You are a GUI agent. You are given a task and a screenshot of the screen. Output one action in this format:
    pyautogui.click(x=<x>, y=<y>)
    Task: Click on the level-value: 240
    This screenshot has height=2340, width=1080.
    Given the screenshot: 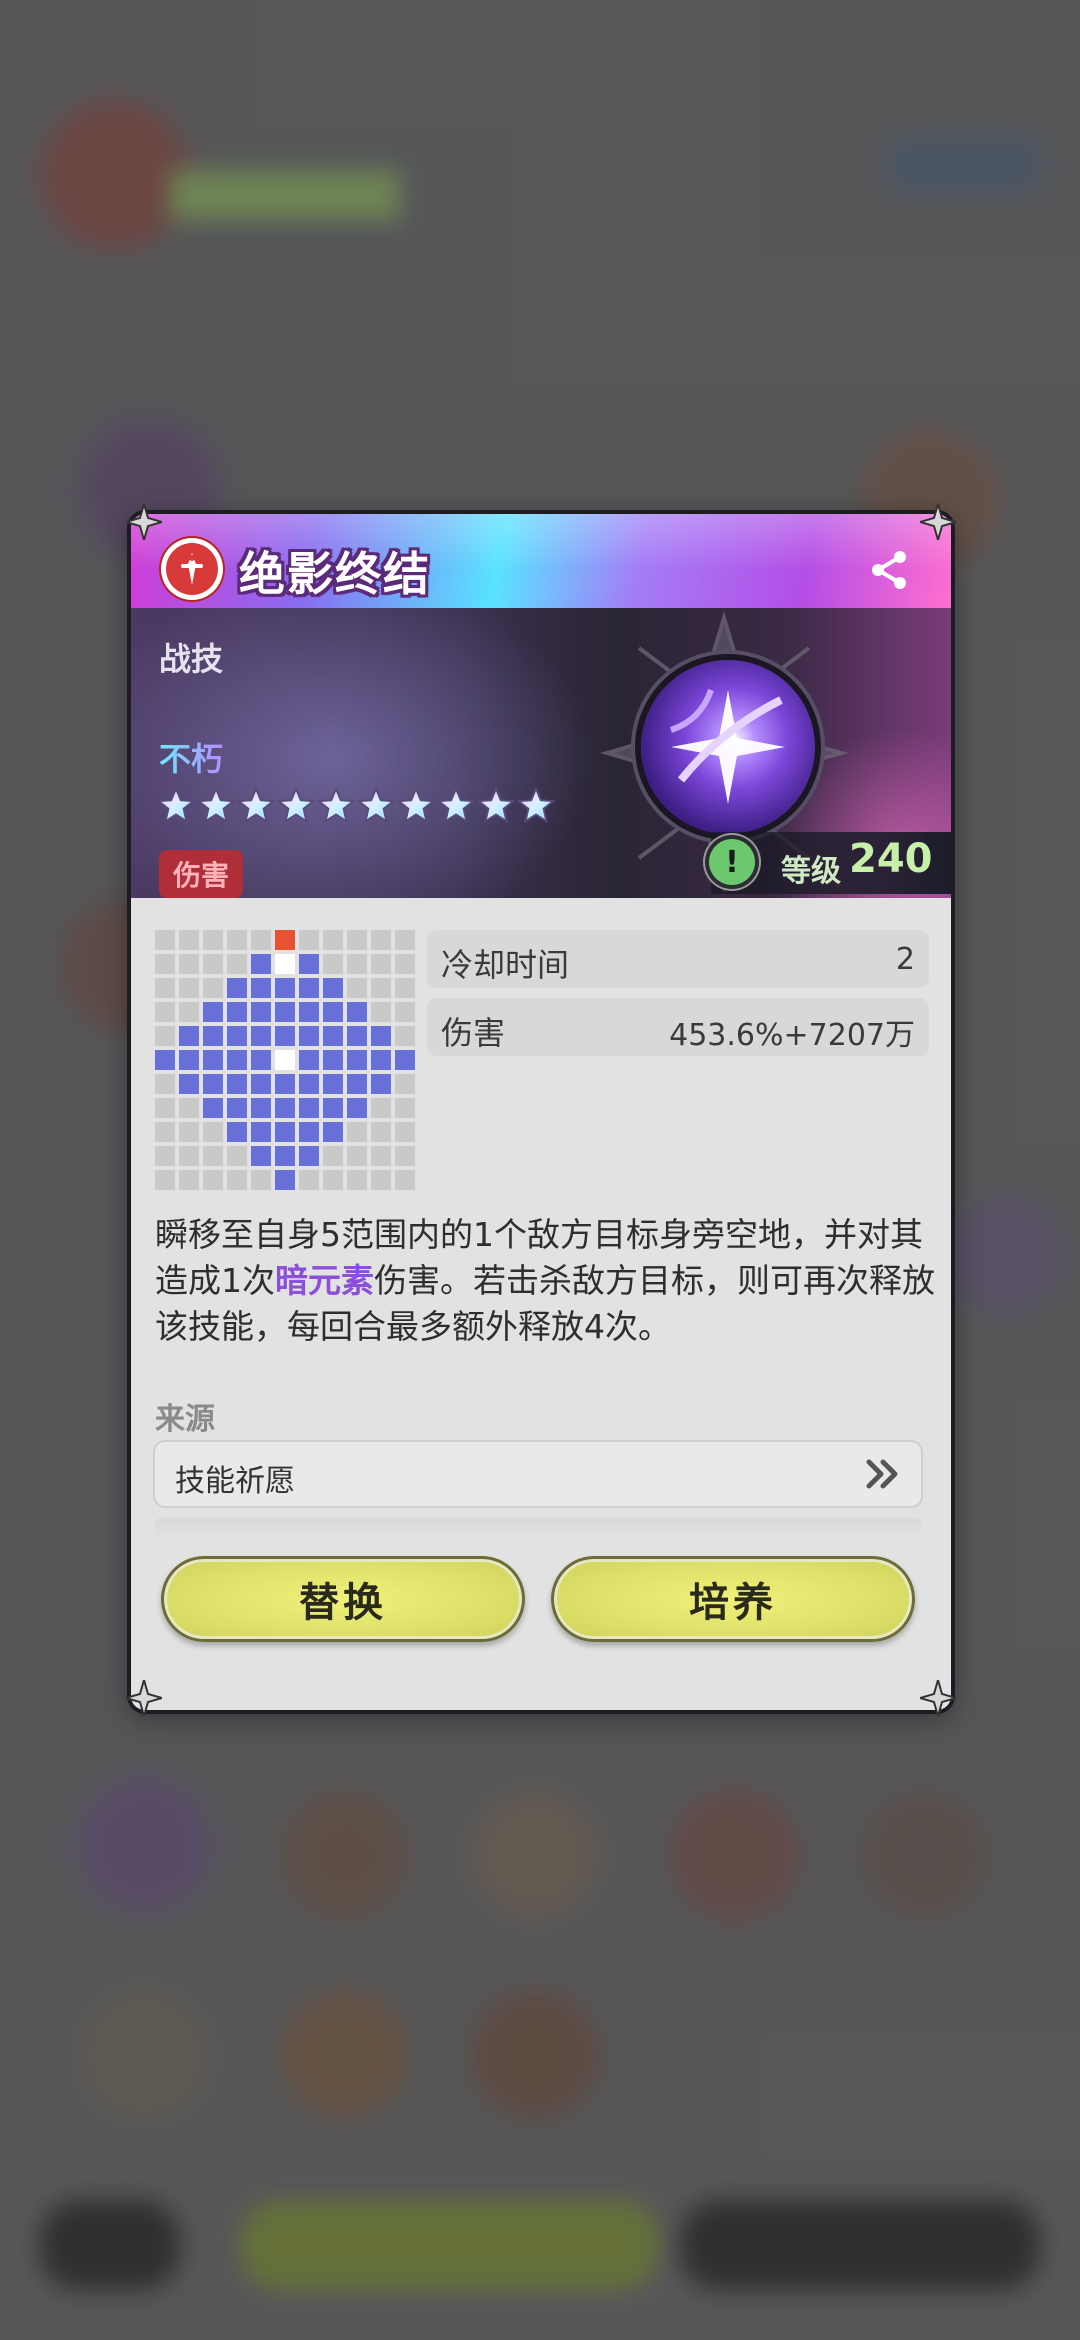 What is the action you would take?
    pyautogui.click(x=891, y=859)
    